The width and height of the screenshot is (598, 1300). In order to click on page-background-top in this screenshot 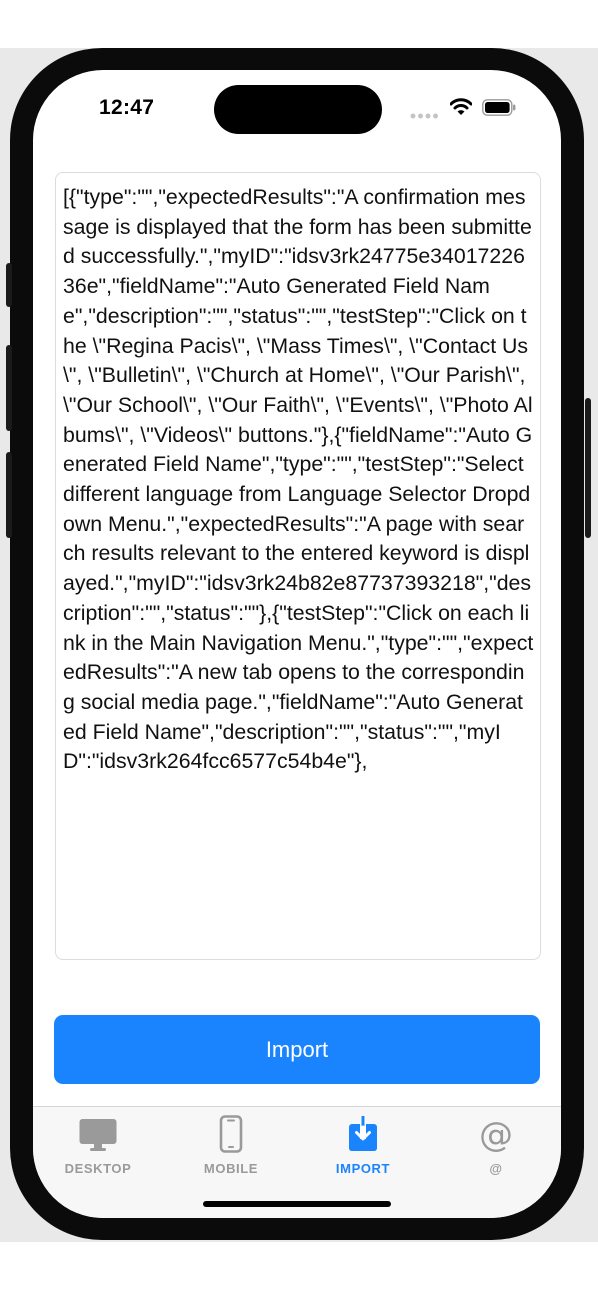, I will do `click(299, 24)`.